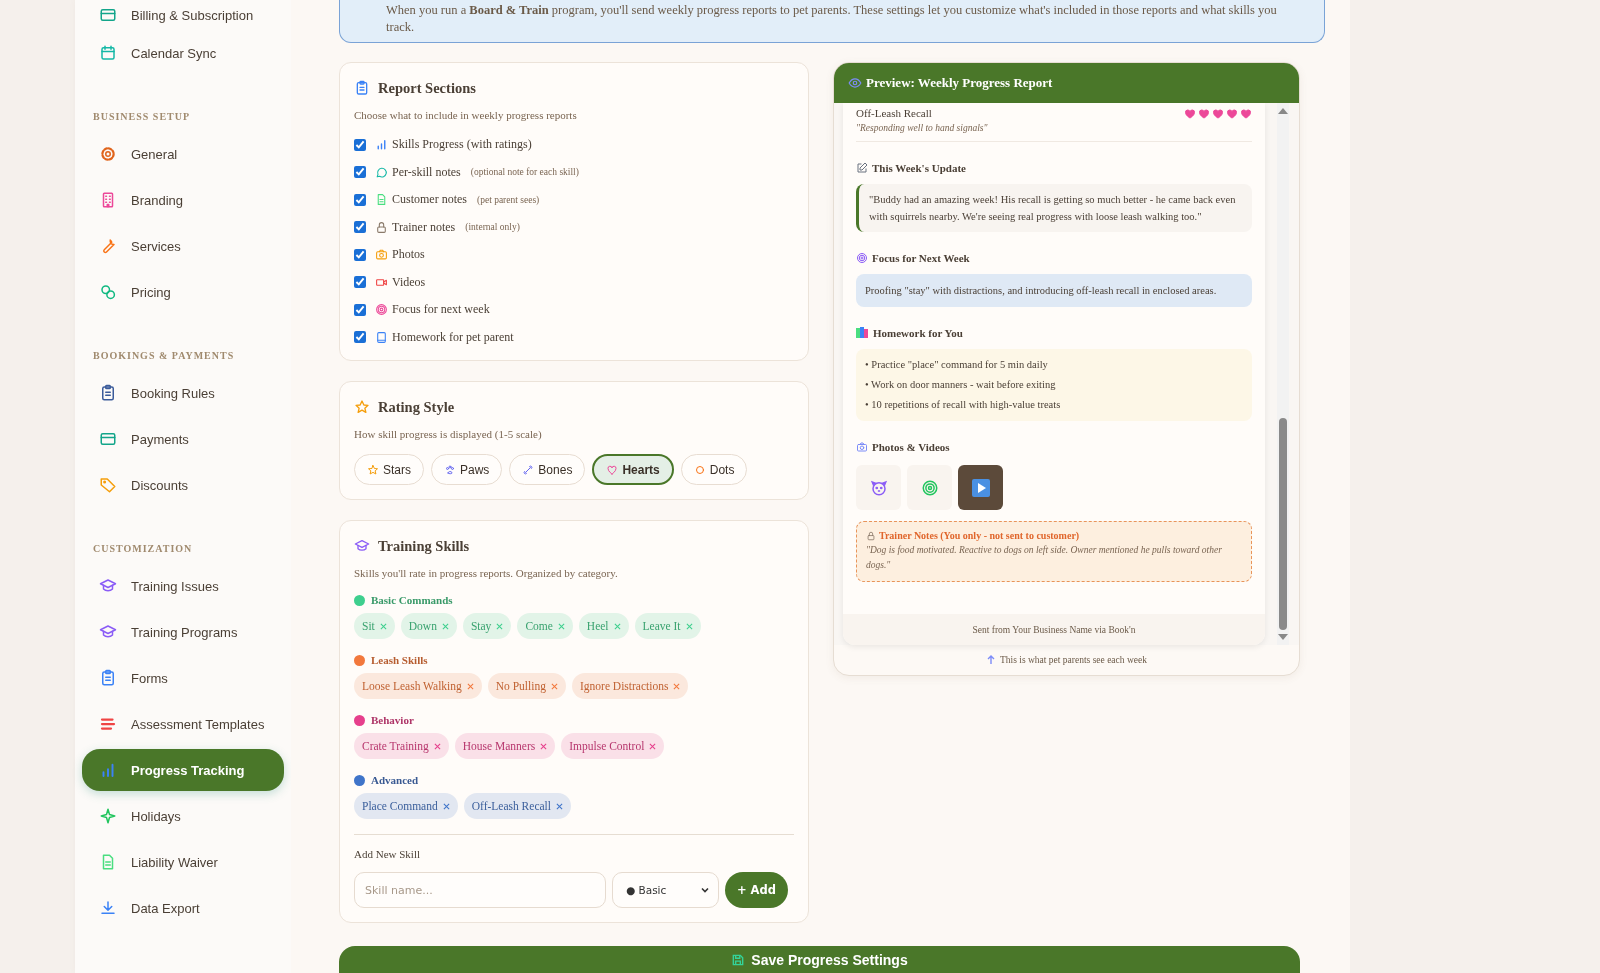 Image resolution: width=1600 pixels, height=973 pixels. Describe the element at coordinates (1054, 629) in the screenshot. I see `report-footer: Sent from Your Business Name via Book'n` at that location.